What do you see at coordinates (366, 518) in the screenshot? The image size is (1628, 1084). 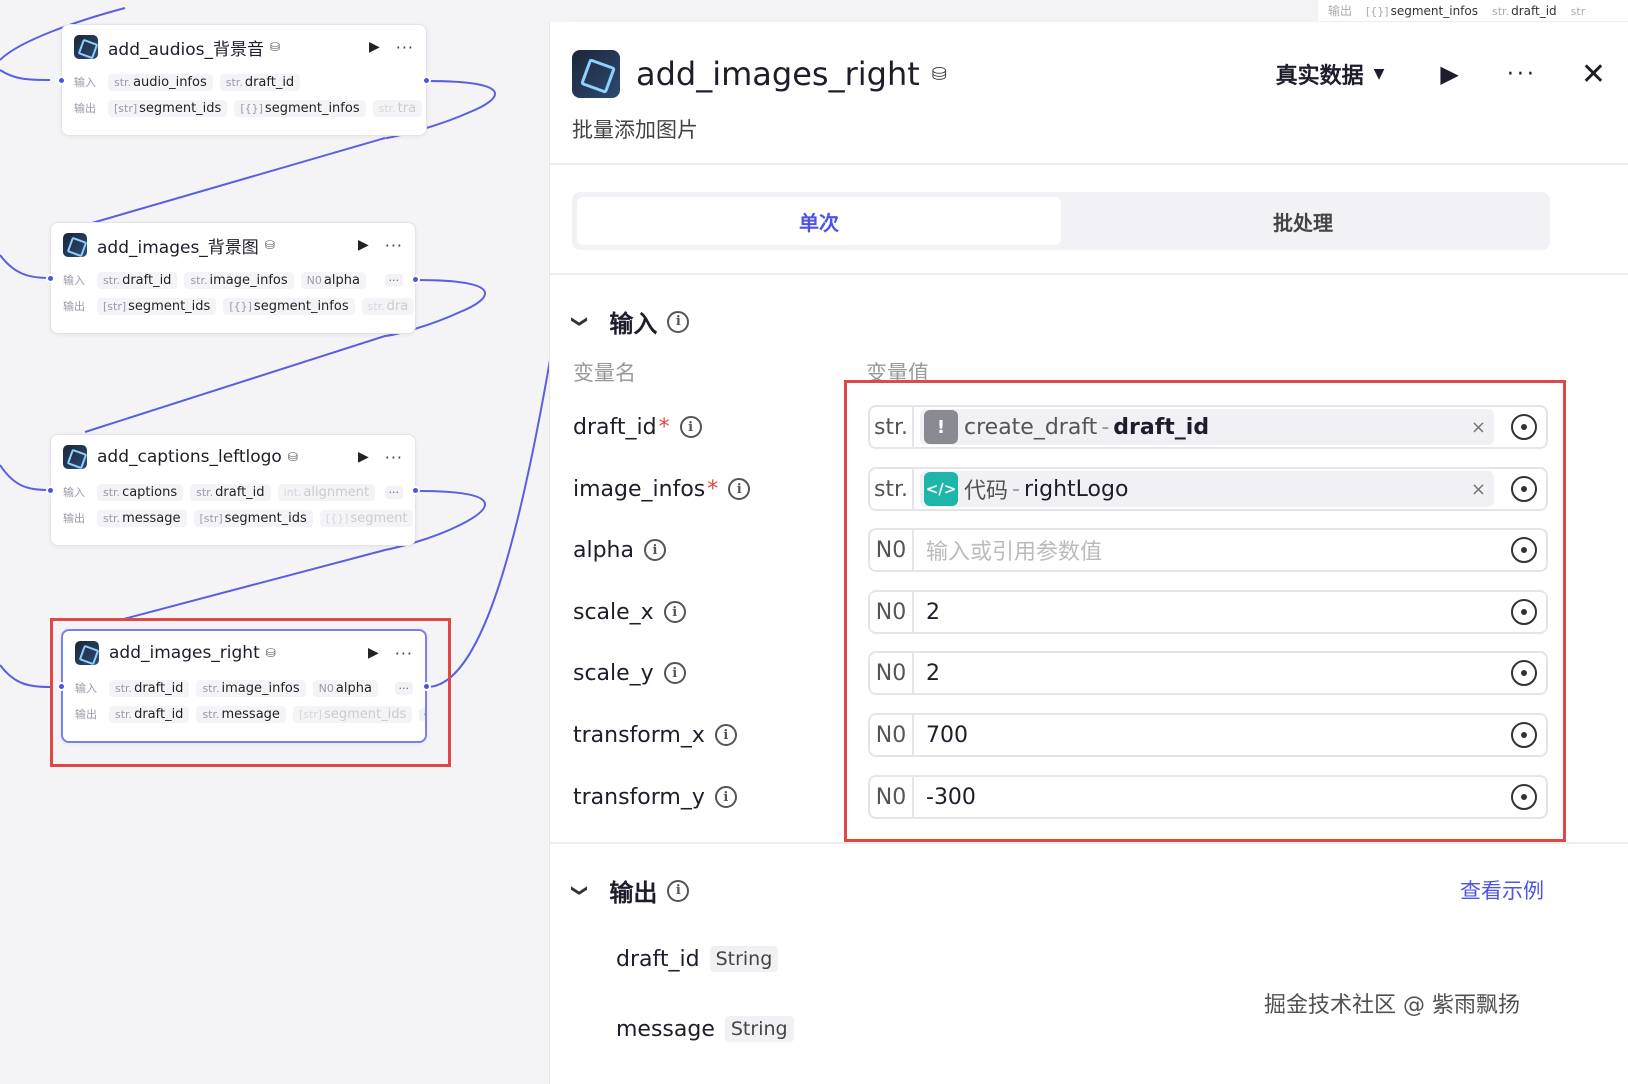 I see `output-param: [{}] segment` at bounding box center [366, 518].